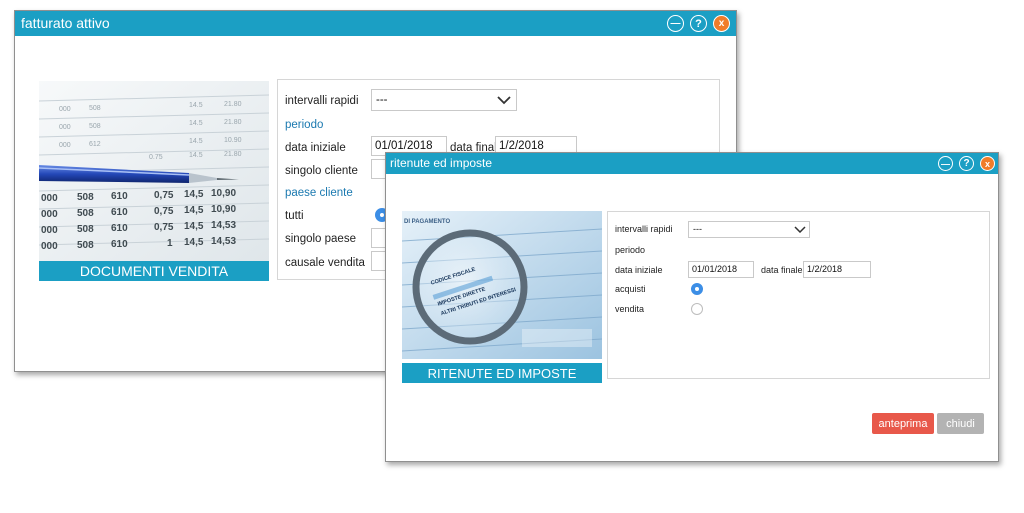 Image resolution: width=1024 pixels, height=513 pixels. I want to click on singolo-cliente-label: singolo cliente, so click(321, 171).